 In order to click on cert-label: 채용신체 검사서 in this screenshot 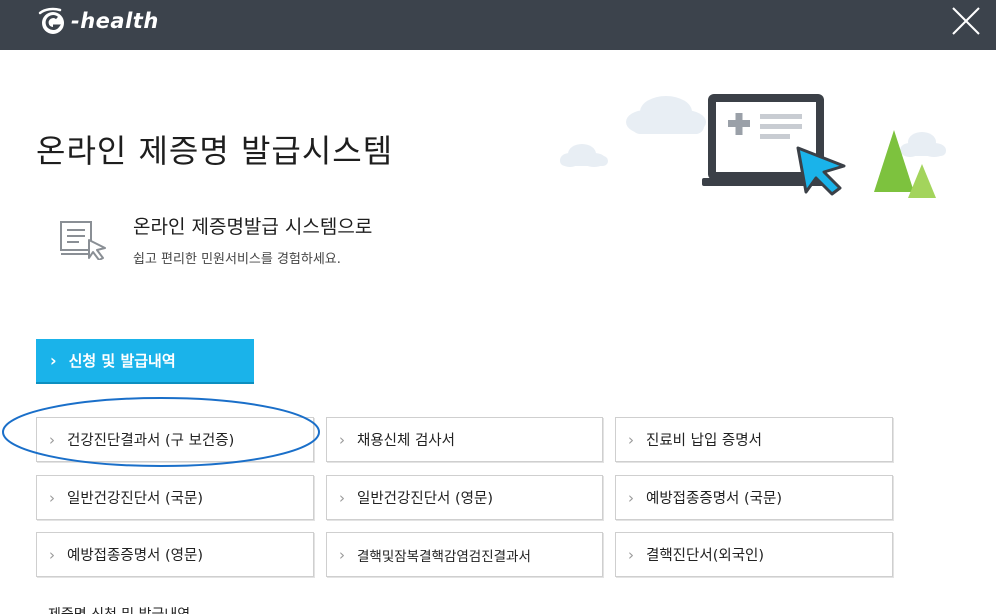, I will do `click(406, 441)`.